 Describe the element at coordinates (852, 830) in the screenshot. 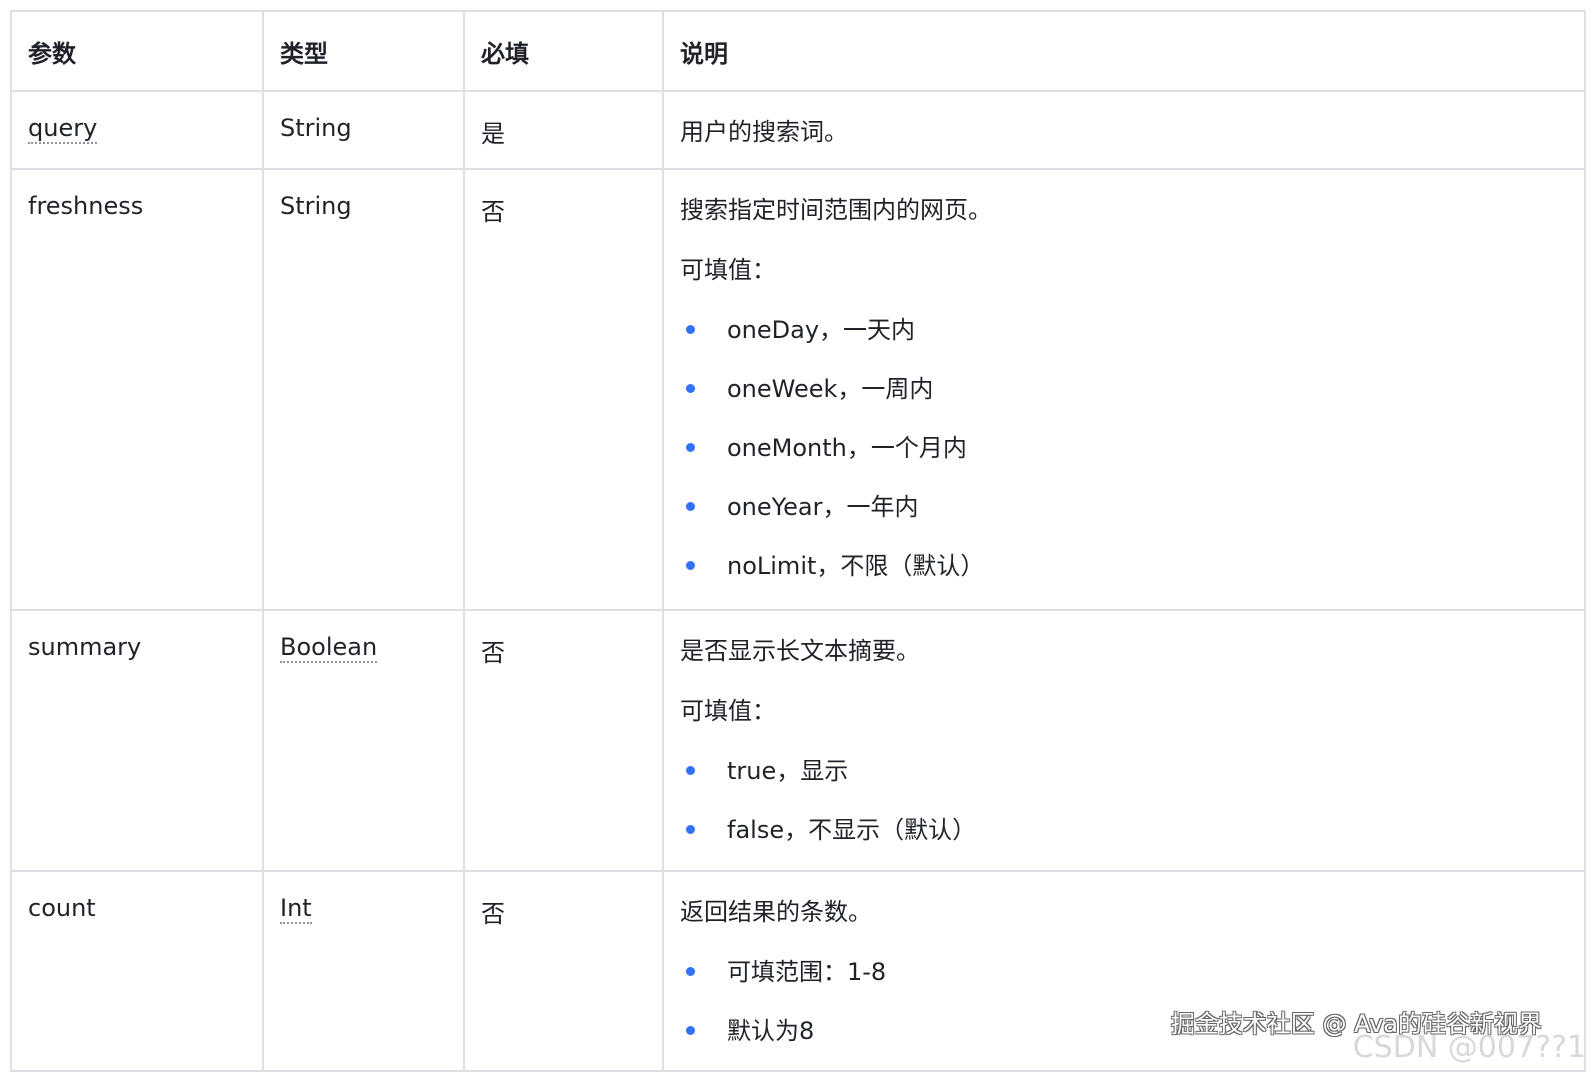

I see `list-item-text: false，不显示（默认）` at that location.